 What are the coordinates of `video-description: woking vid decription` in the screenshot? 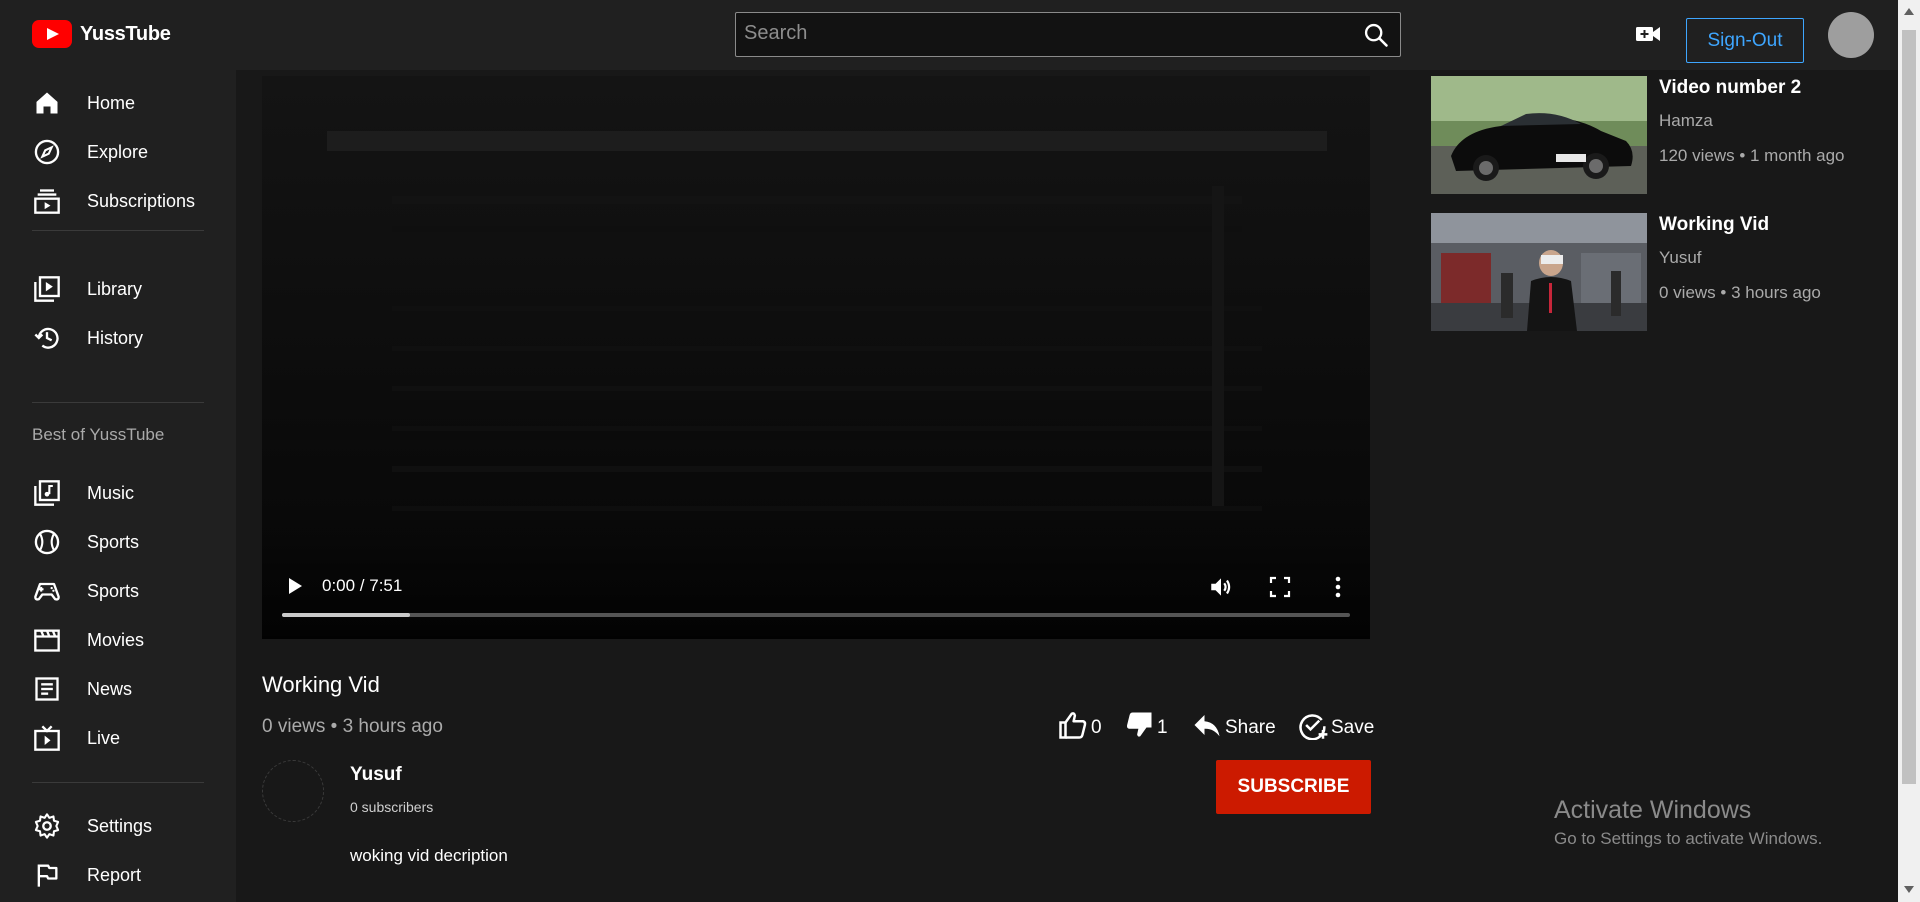 It's located at (429, 855).